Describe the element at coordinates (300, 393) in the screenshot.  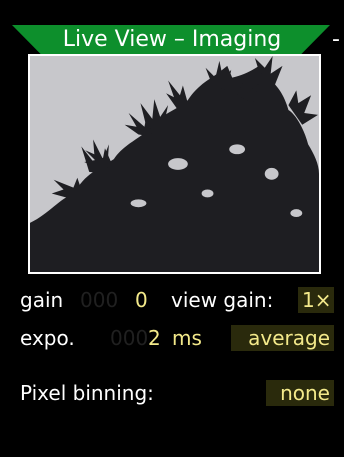
I see `pixel-binning-value: none` at that location.